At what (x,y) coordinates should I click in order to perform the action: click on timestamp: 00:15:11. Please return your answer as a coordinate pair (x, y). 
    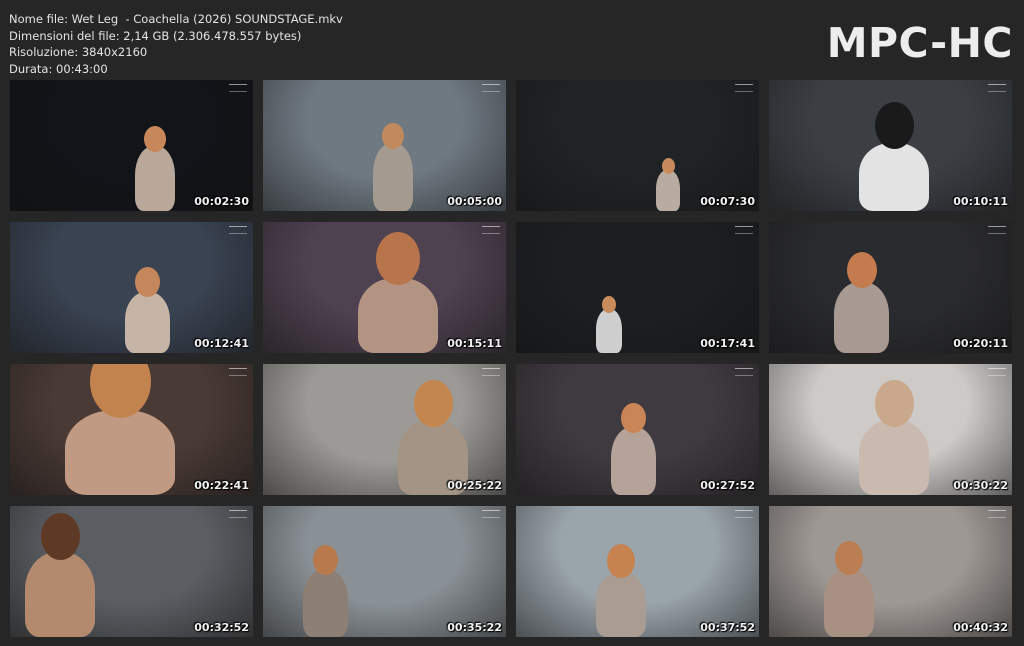
    Looking at the image, I should click on (474, 343).